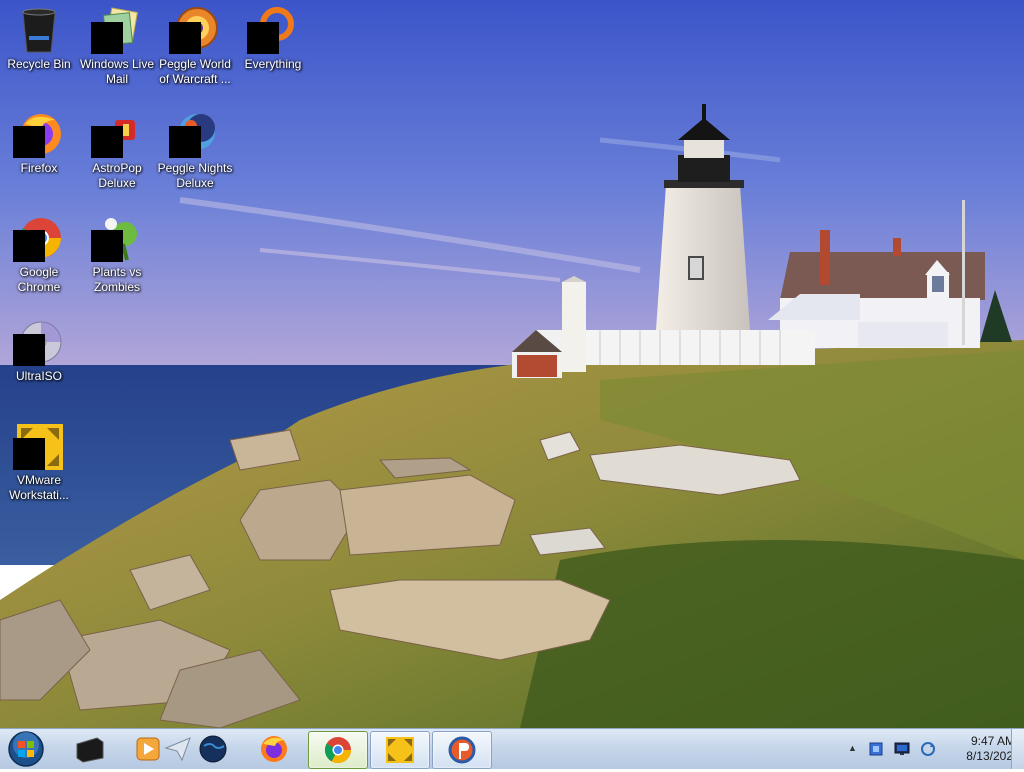 The height and width of the screenshot is (772, 1024). I want to click on monitor-icon, so click(902, 749).